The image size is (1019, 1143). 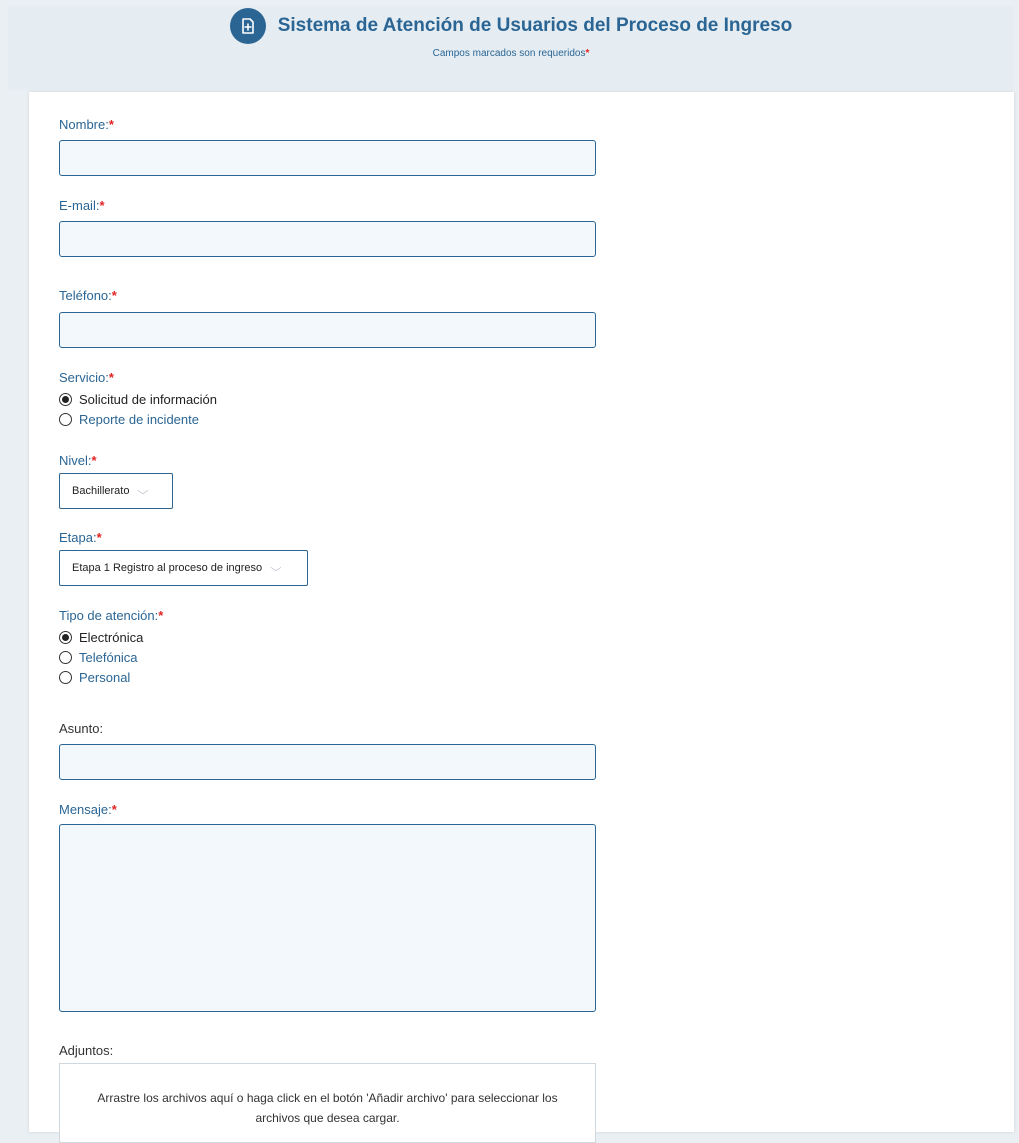 I want to click on tipo-atencion-option-personal: Personal, so click(x=94, y=677).